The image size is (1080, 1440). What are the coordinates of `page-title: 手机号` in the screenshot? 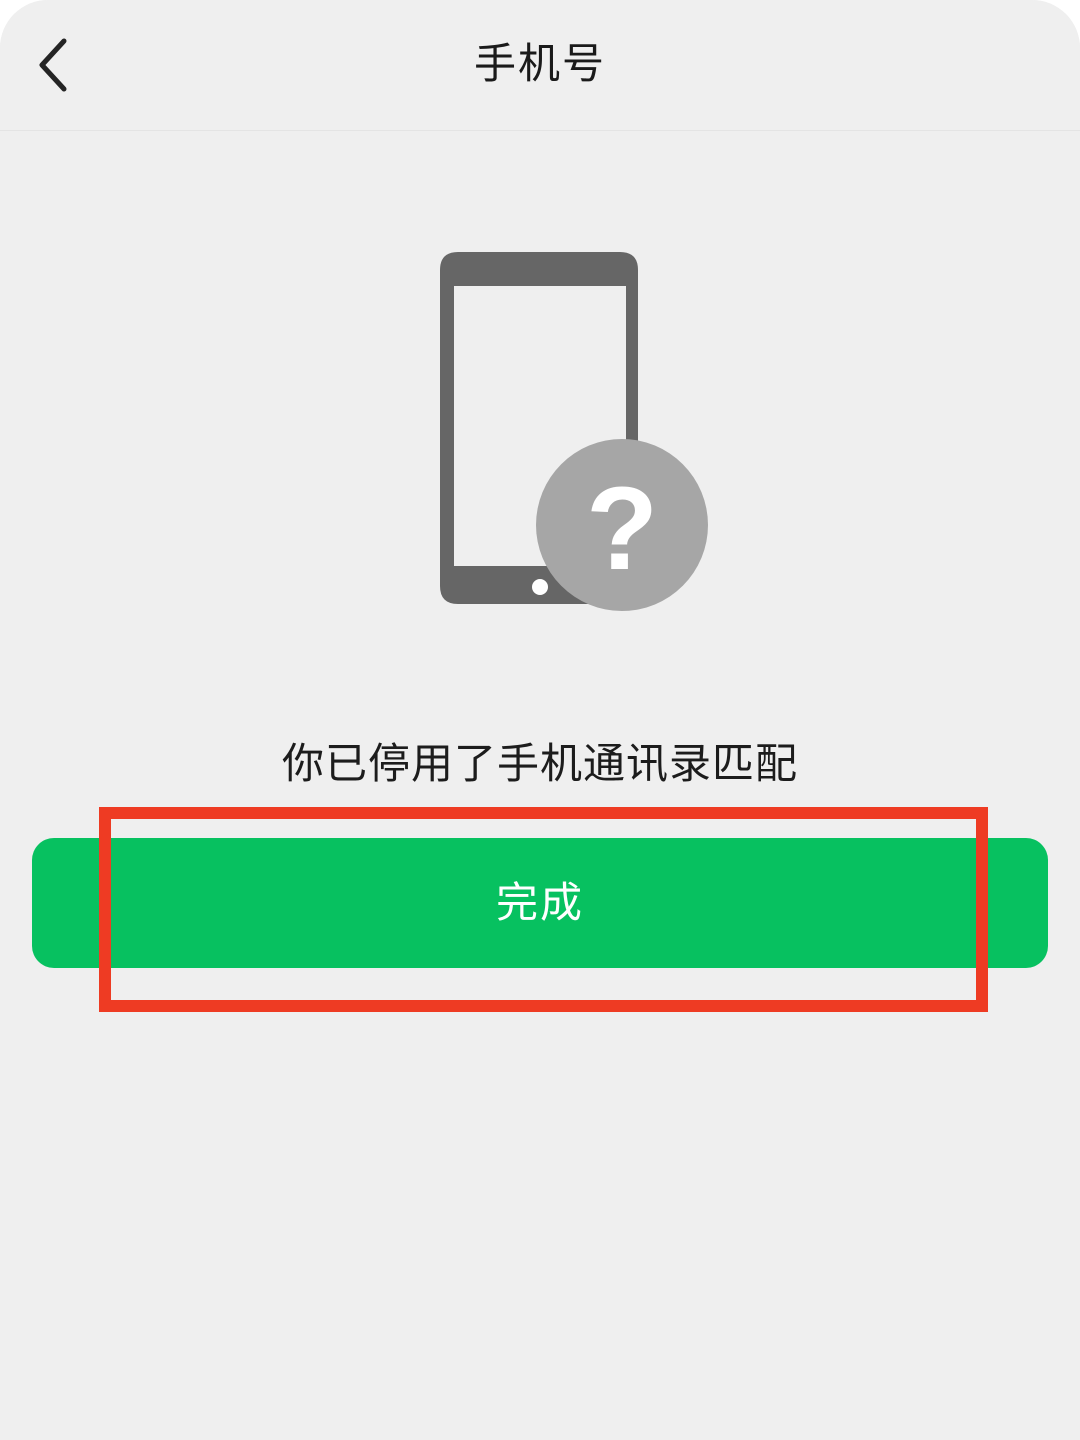 It's located at (539, 63).